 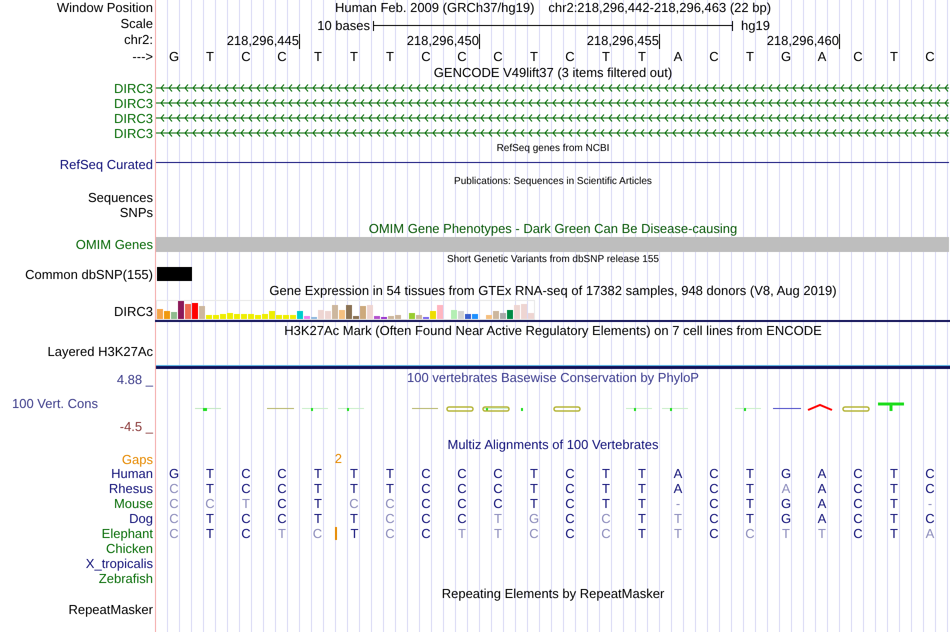 I want to click on ruler-tick-label: 218,296,460, so click(x=750, y=41).